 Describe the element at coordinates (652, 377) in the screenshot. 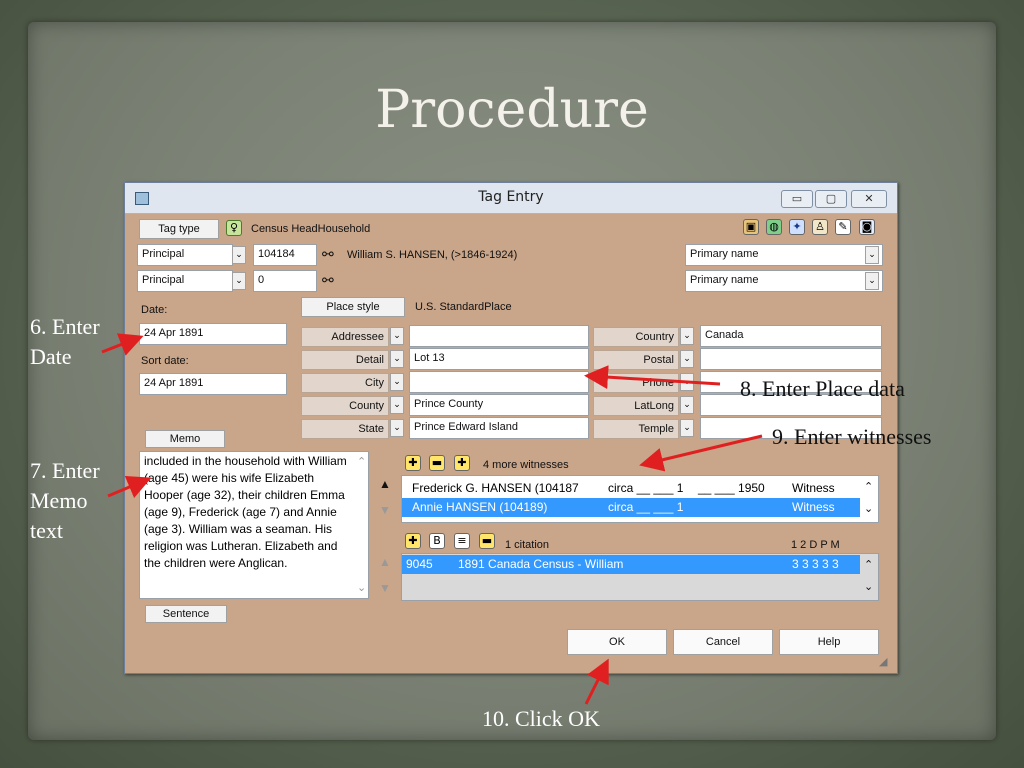

I see `arrow-place` at that location.